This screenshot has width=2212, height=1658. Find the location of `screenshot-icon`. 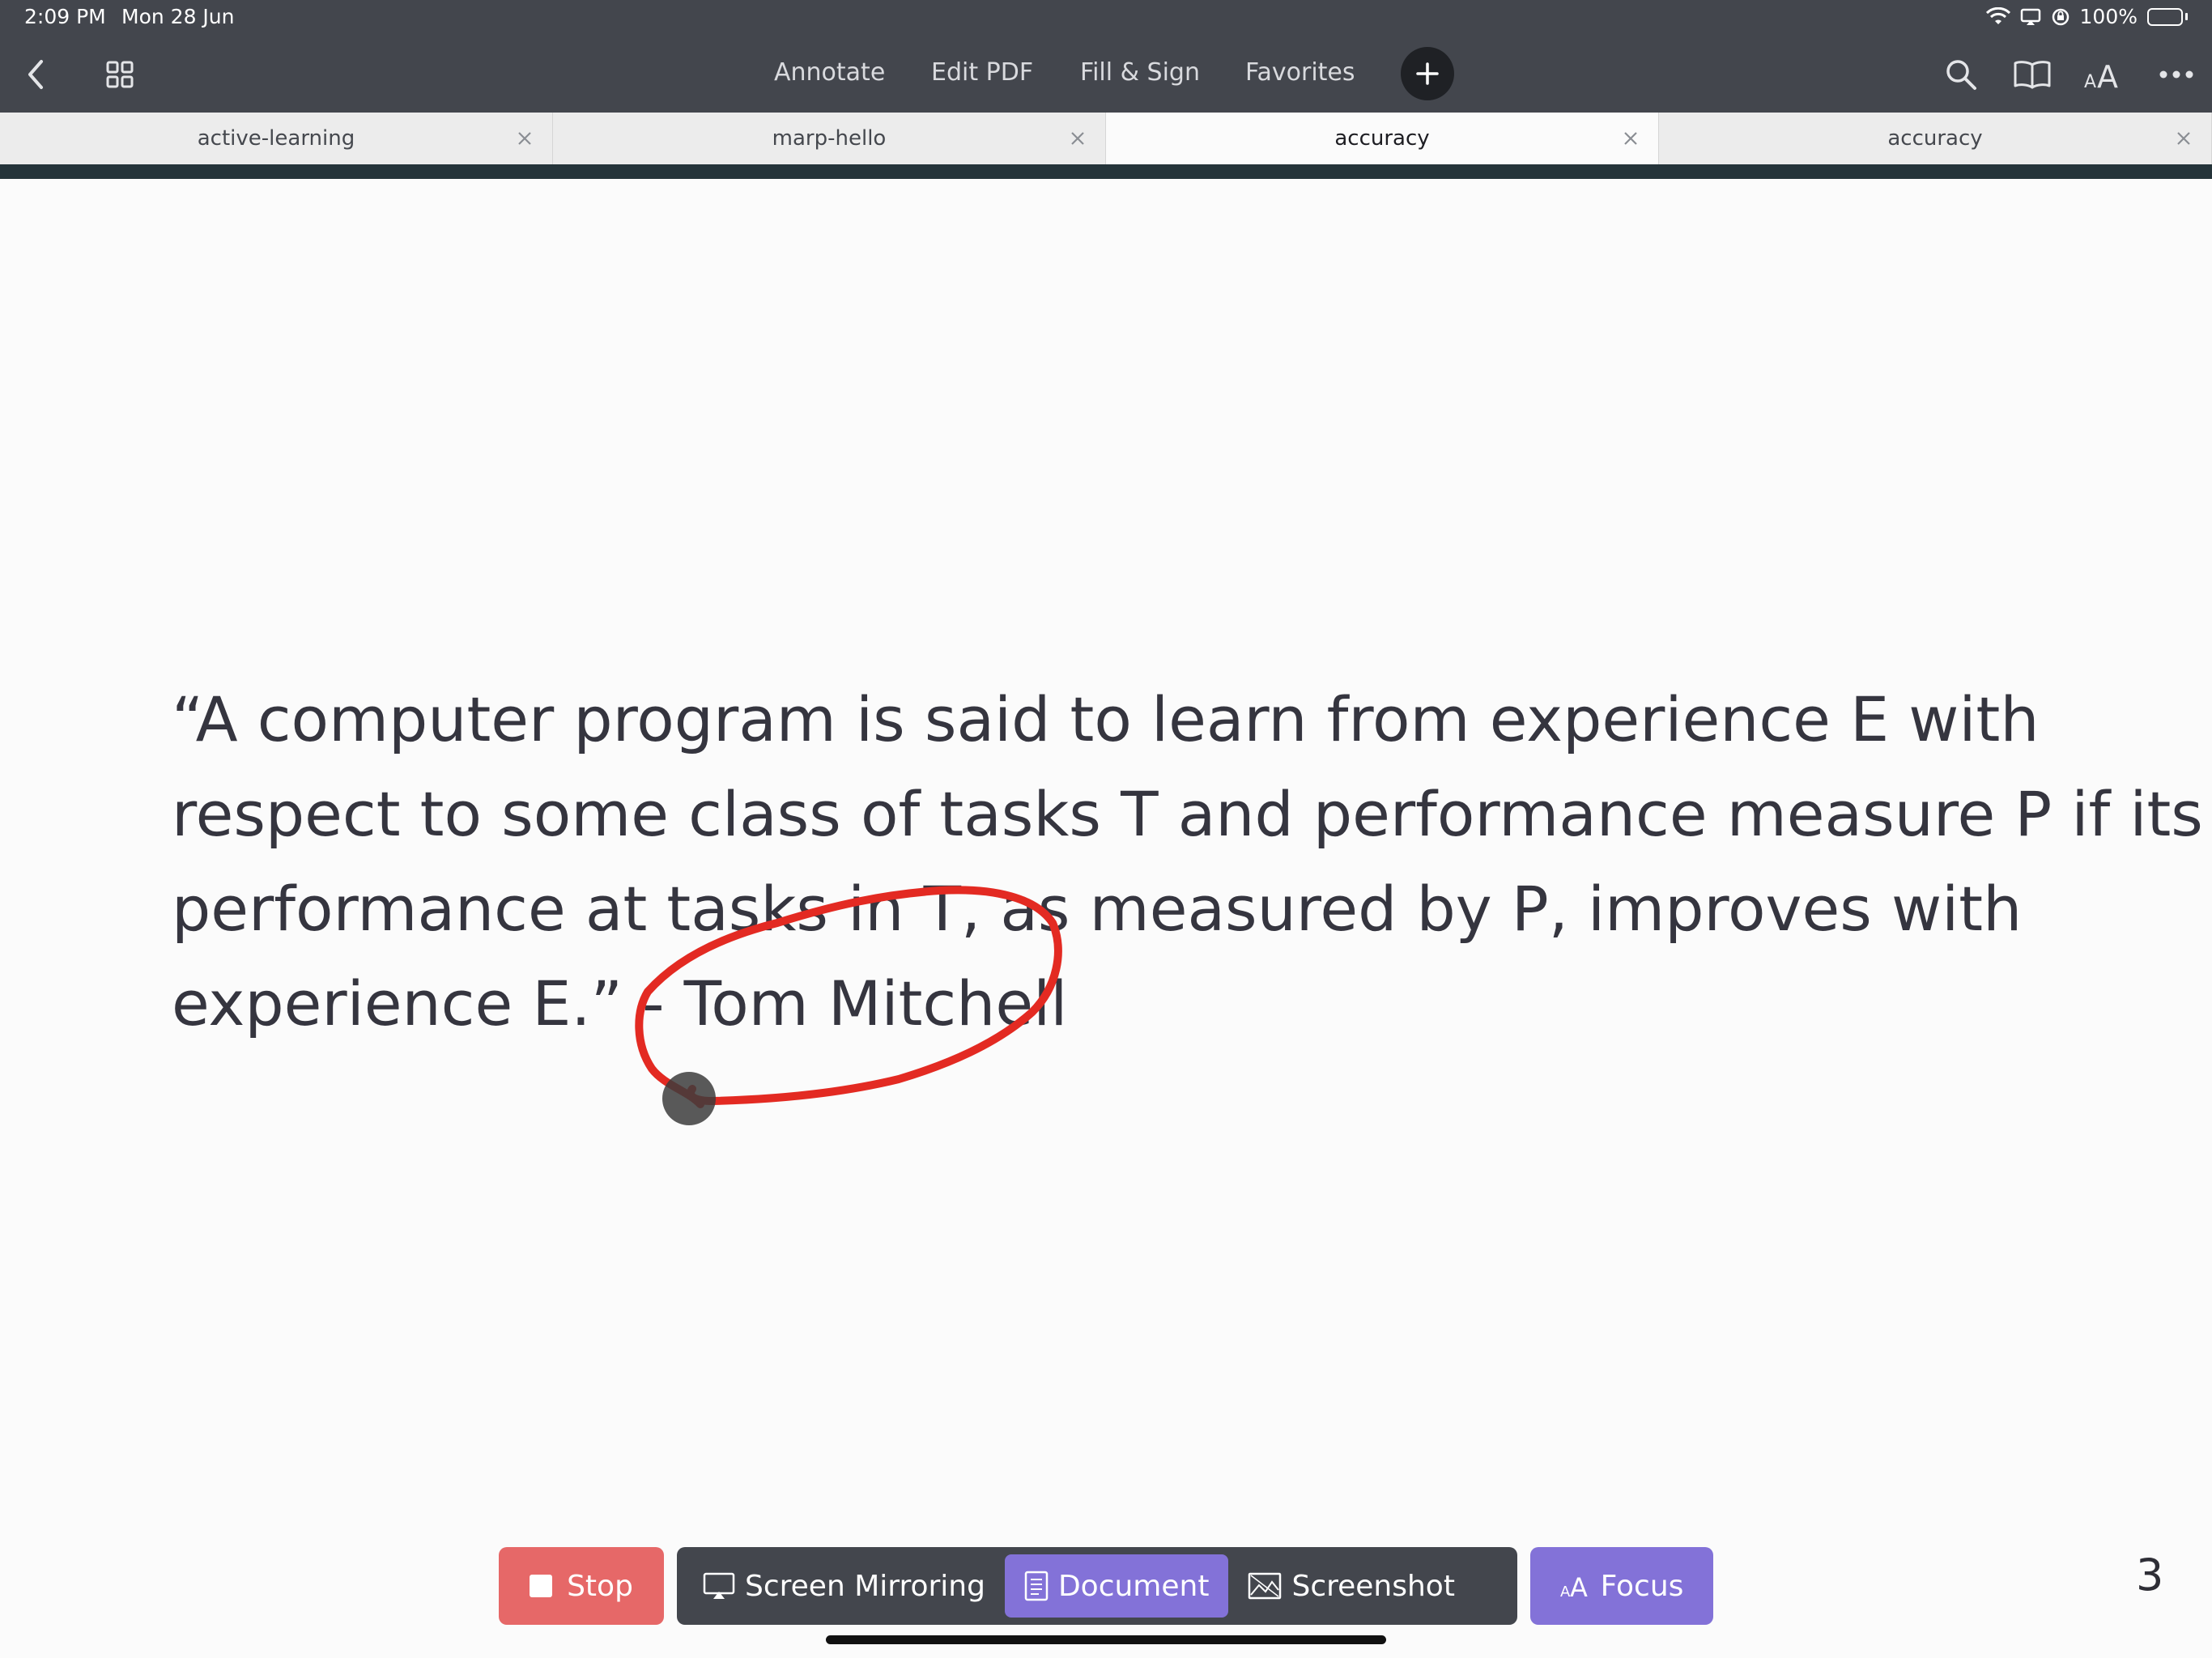

screenshot-icon is located at coordinates (1265, 1586).